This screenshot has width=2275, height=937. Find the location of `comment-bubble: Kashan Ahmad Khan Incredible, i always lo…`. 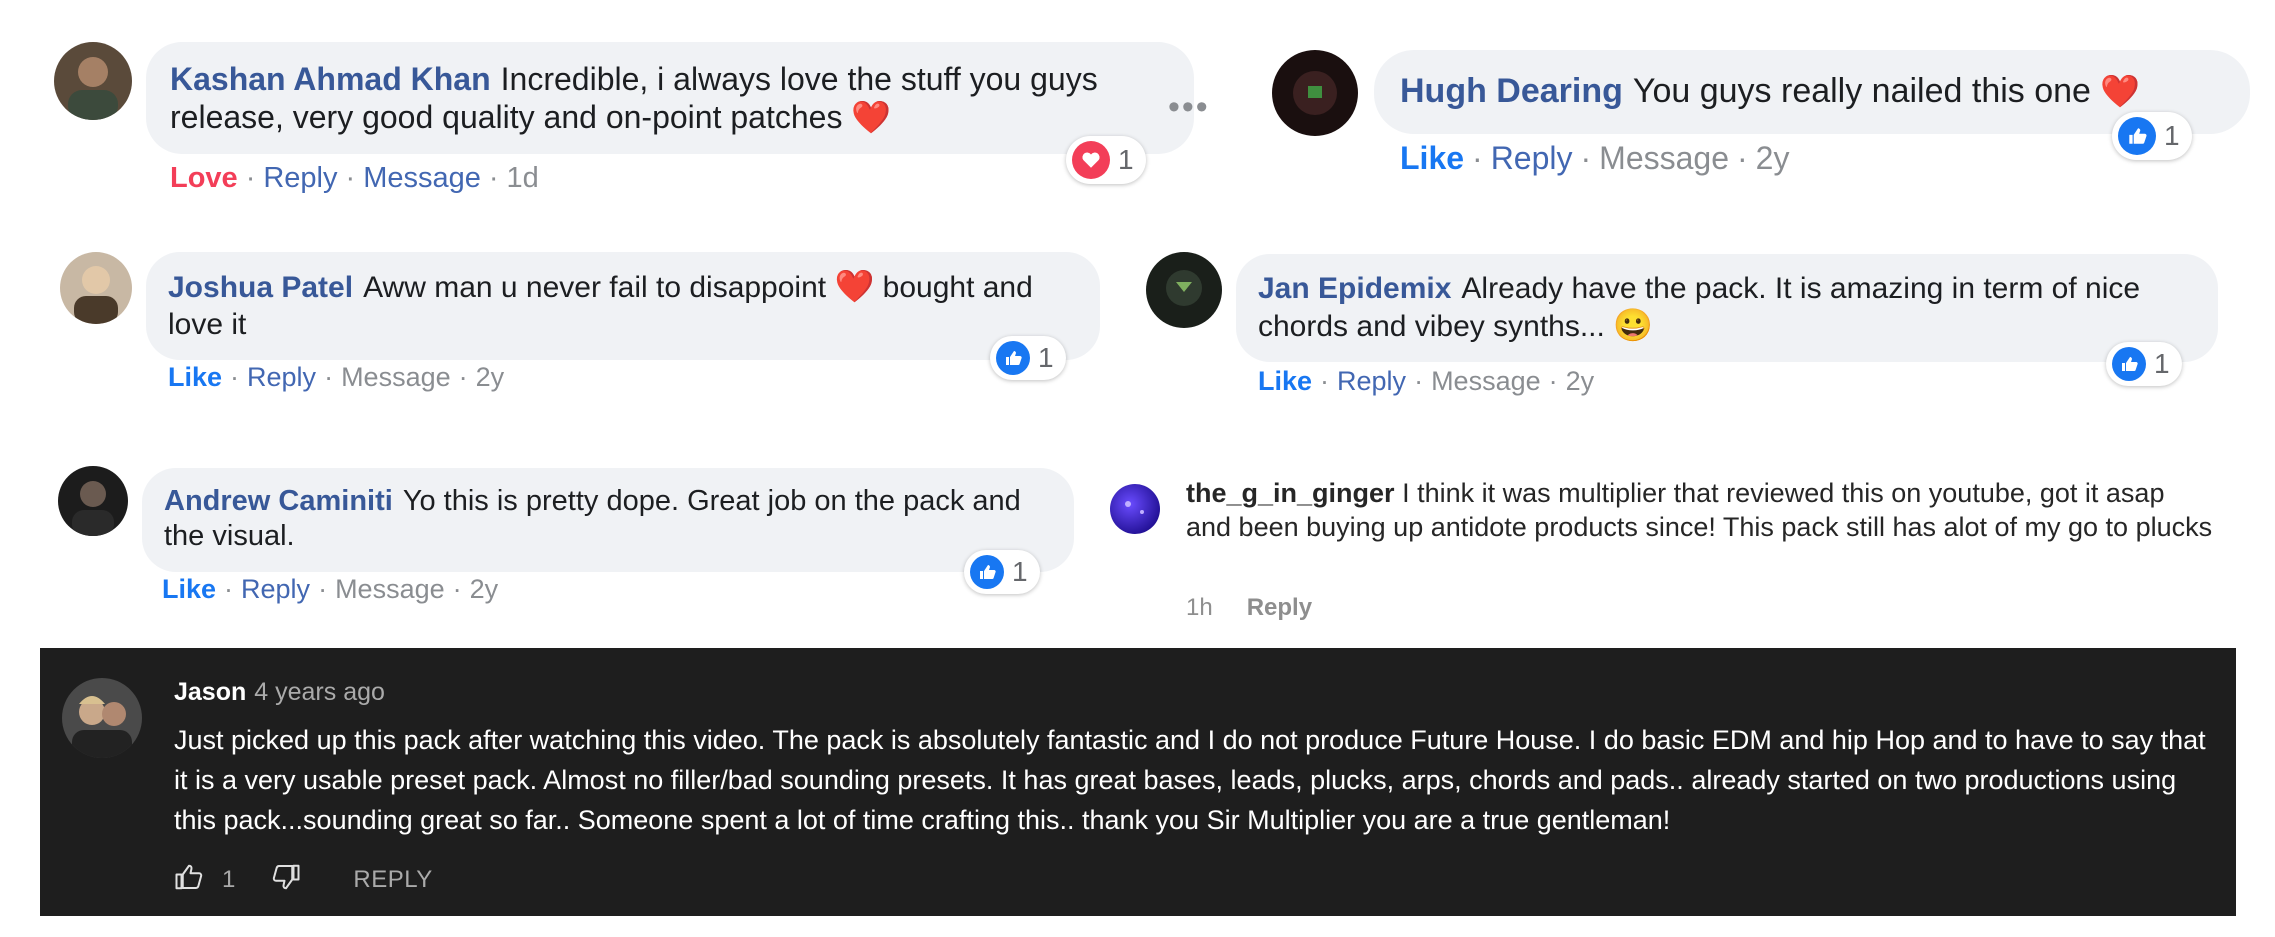

comment-bubble: Kashan Ahmad Khan Incredible, i always lo… is located at coordinates (670, 98).